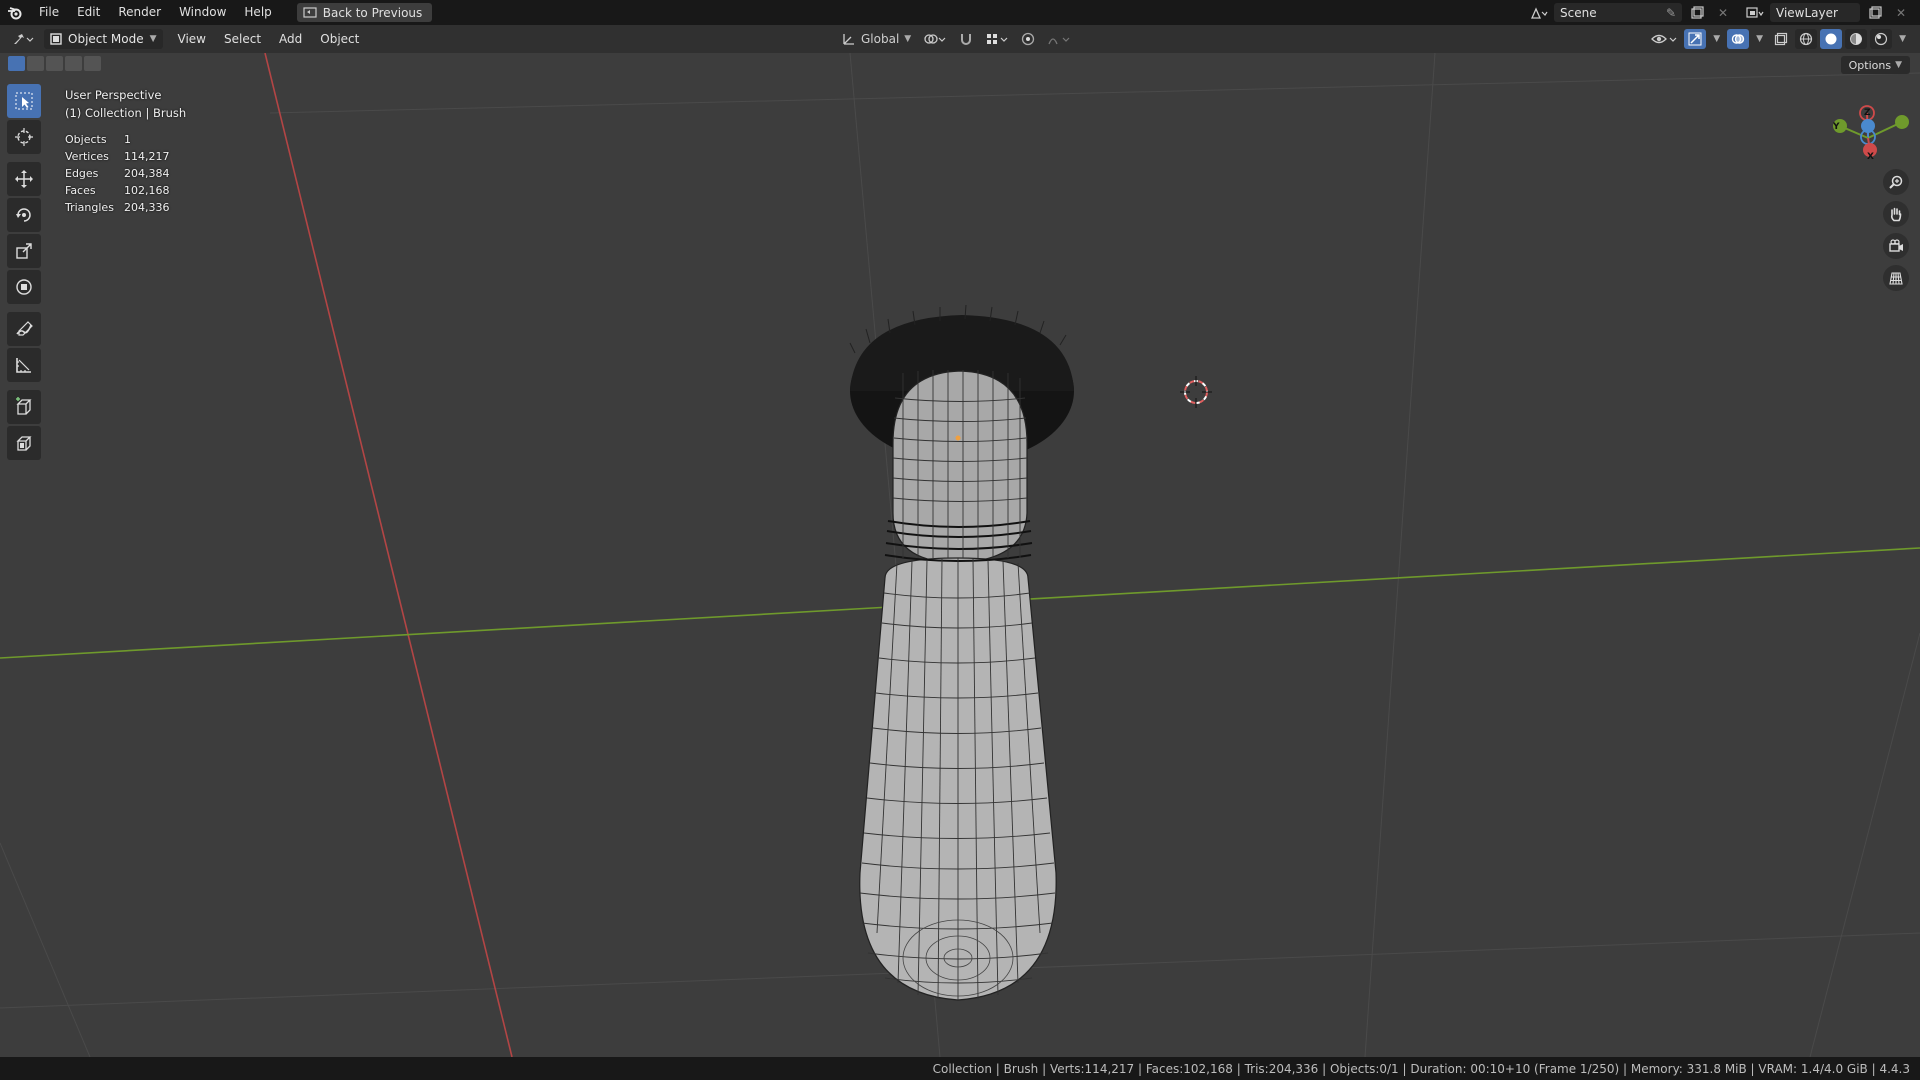 Image resolution: width=1920 pixels, height=1080 pixels. Describe the element at coordinates (15, 12) in the screenshot. I see `blender-logo-icon` at that location.